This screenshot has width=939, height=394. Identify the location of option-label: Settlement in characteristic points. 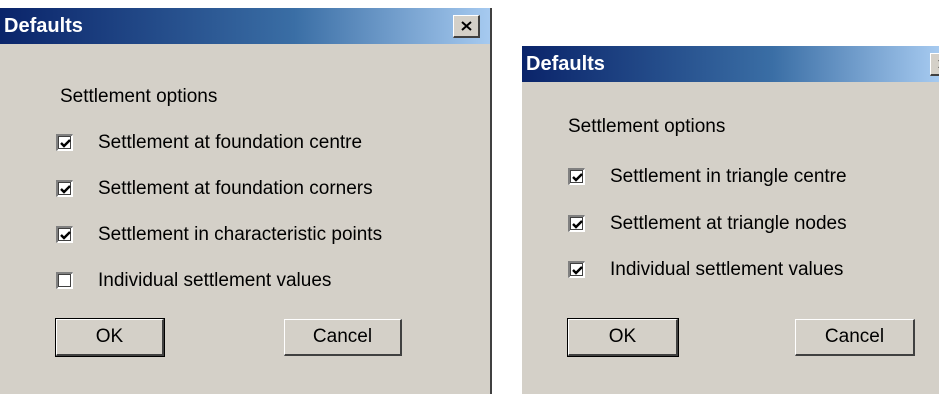
(240, 234).